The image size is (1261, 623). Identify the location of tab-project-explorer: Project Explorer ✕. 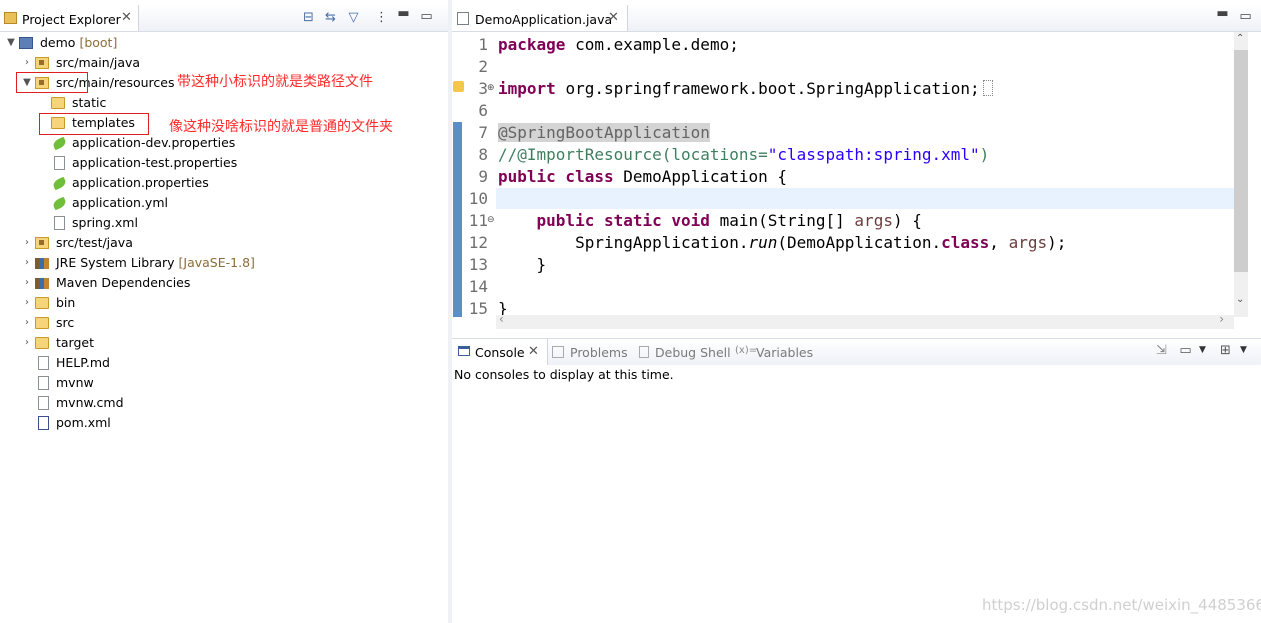
(69, 18).